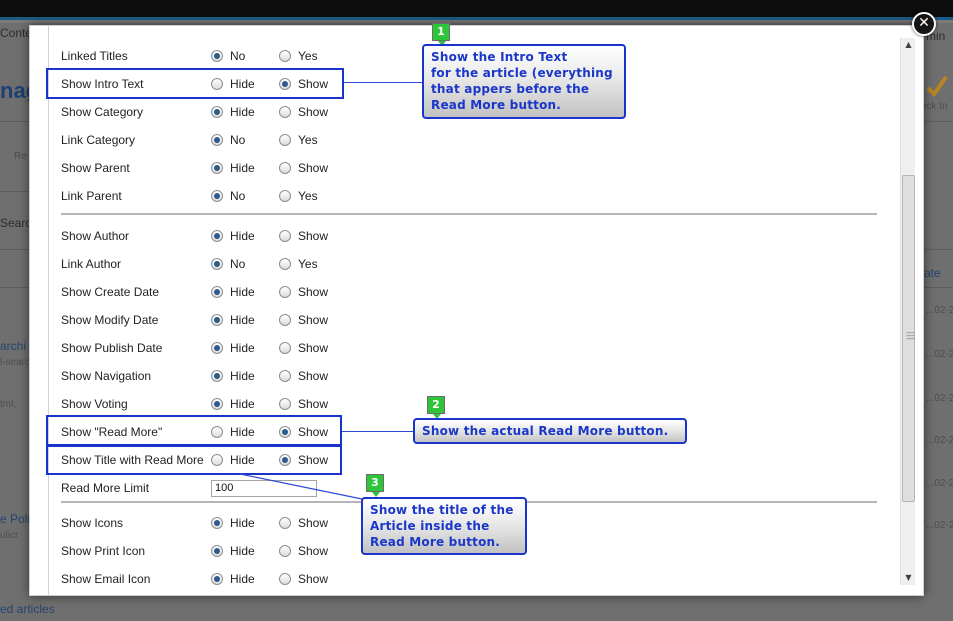 This screenshot has height=621, width=953. Describe the element at coordinates (204, 140) in the screenshot. I see `option-row-link-category: Link Category No Yes` at that location.